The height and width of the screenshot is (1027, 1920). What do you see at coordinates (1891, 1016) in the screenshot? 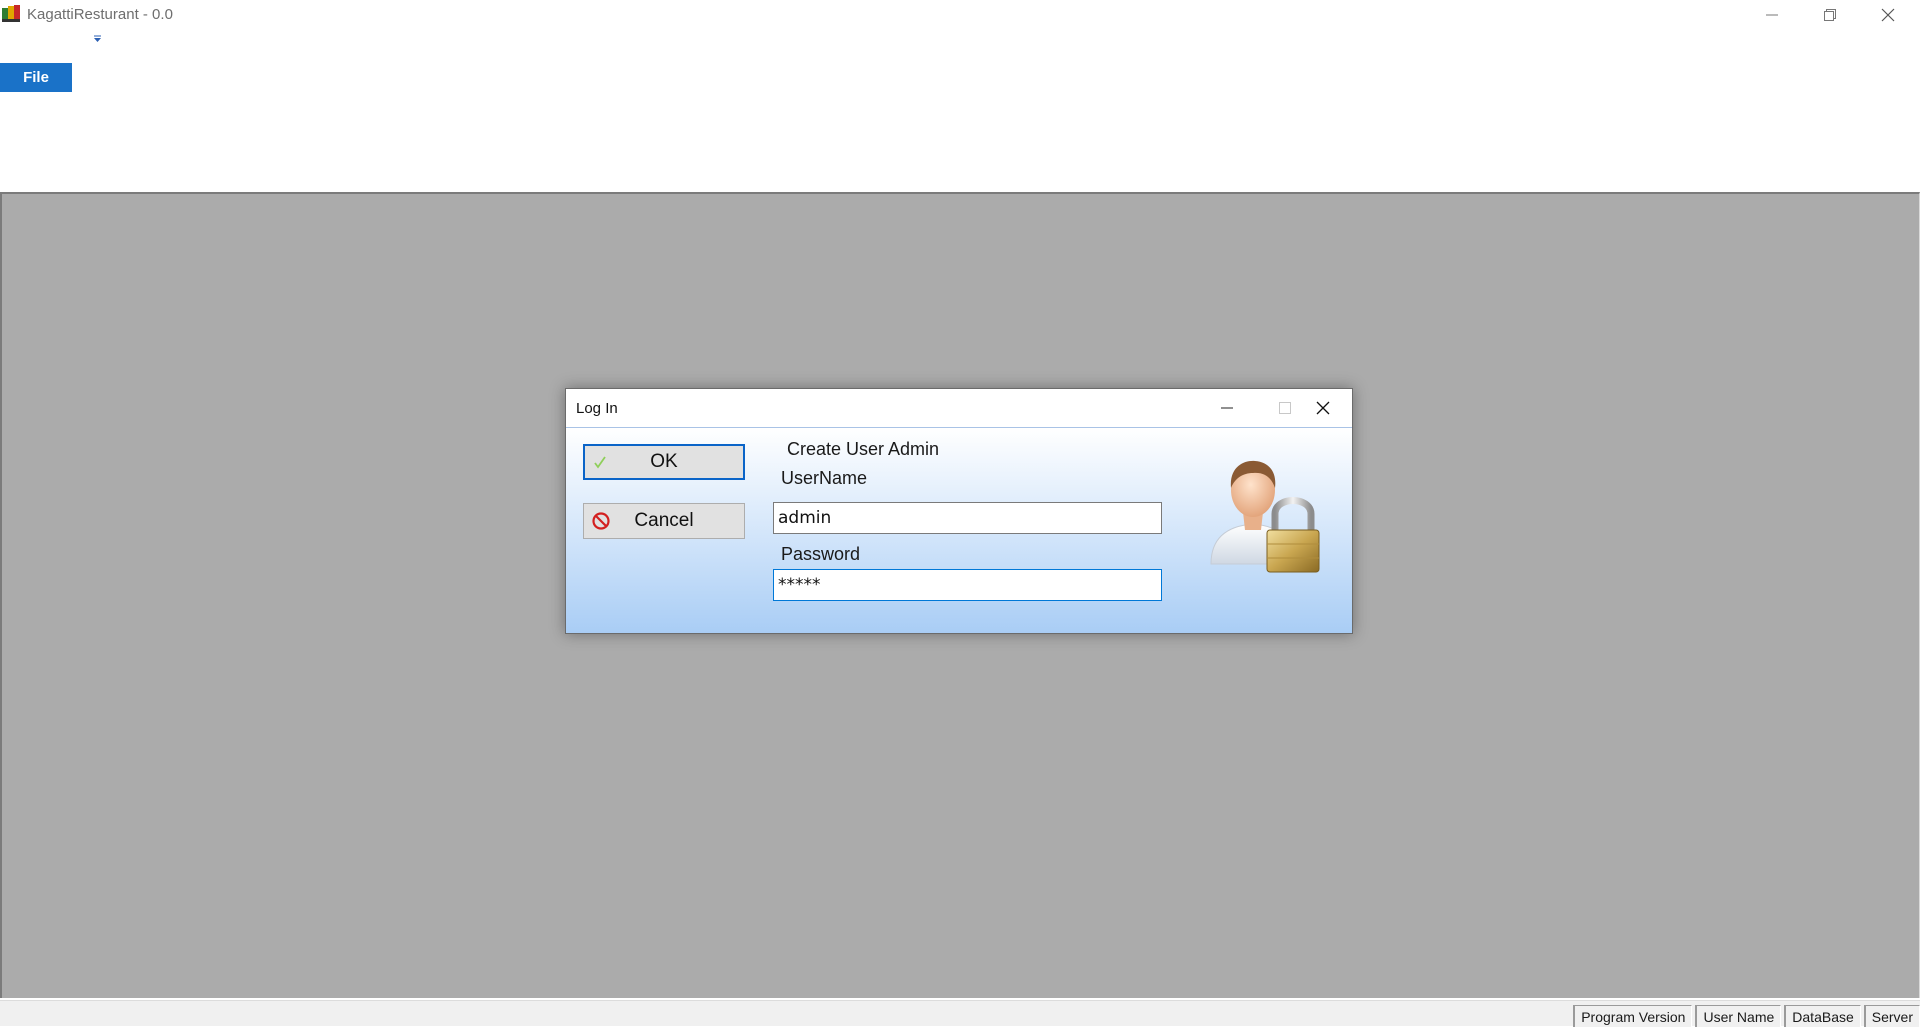
I see `status-server: Server` at bounding box center [1891, 1016].